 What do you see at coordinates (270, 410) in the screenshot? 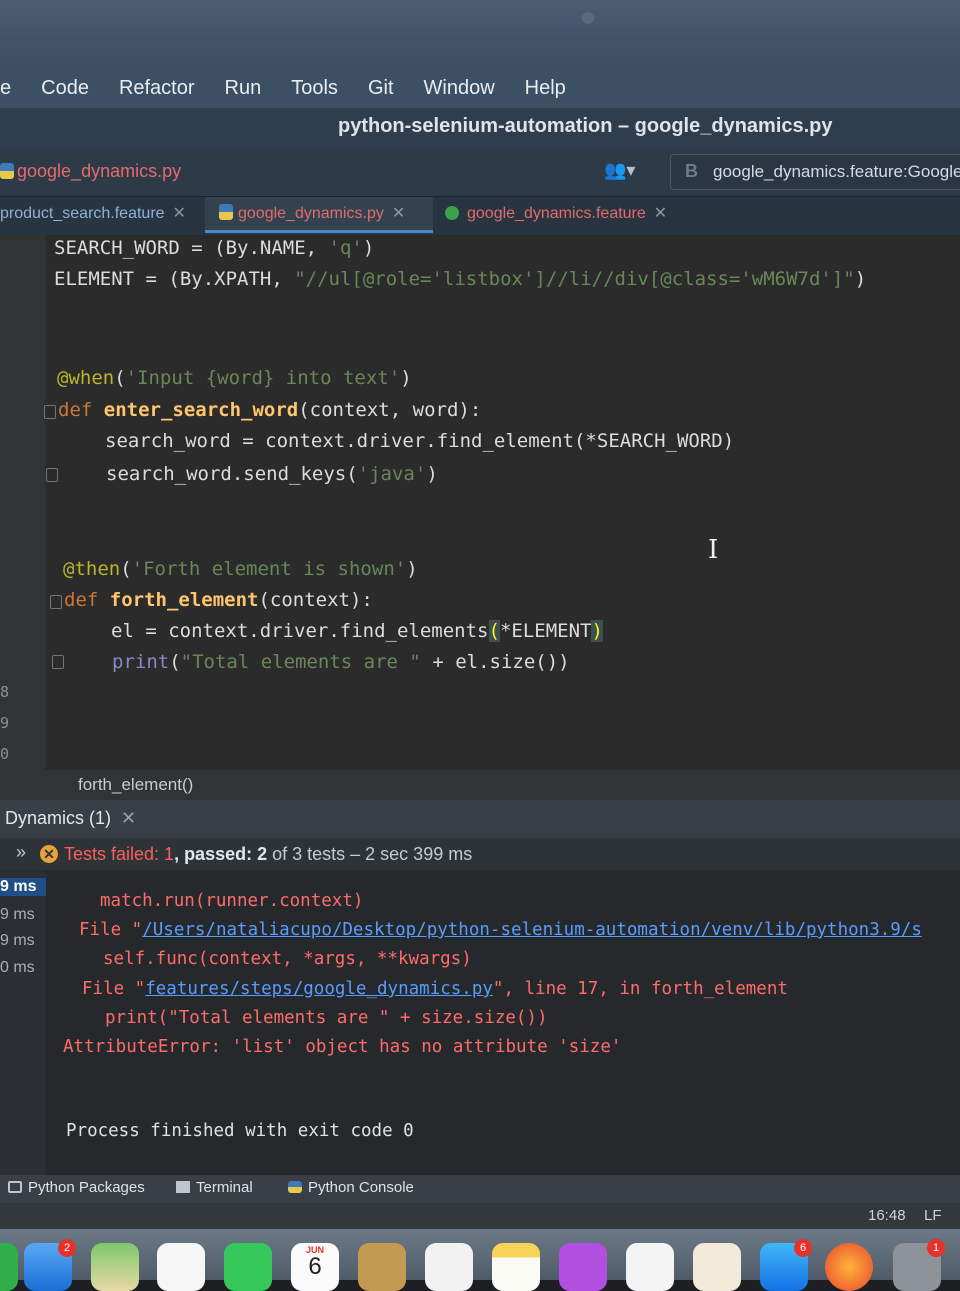
I see `code-line: def enter_search_word(context, word):` at bounding box center [270, 410].